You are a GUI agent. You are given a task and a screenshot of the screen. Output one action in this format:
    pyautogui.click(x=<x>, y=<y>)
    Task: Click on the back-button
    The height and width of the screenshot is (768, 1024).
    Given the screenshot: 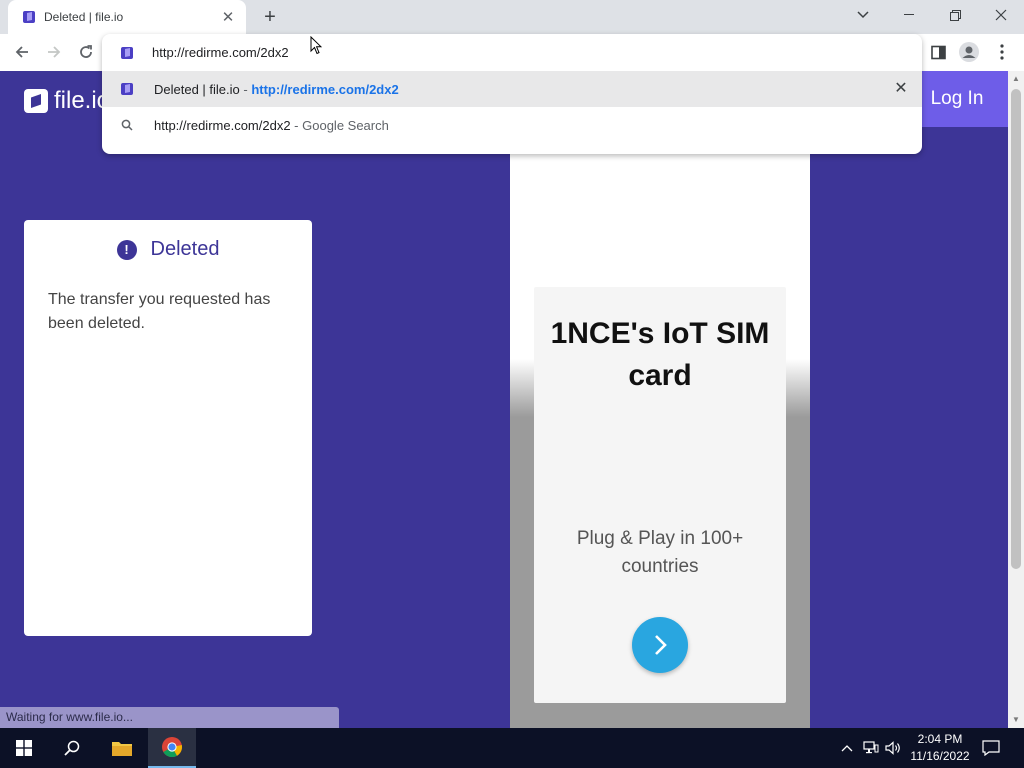 What is the action you would take?
    pyautogui.click(x=22, y=52)
    